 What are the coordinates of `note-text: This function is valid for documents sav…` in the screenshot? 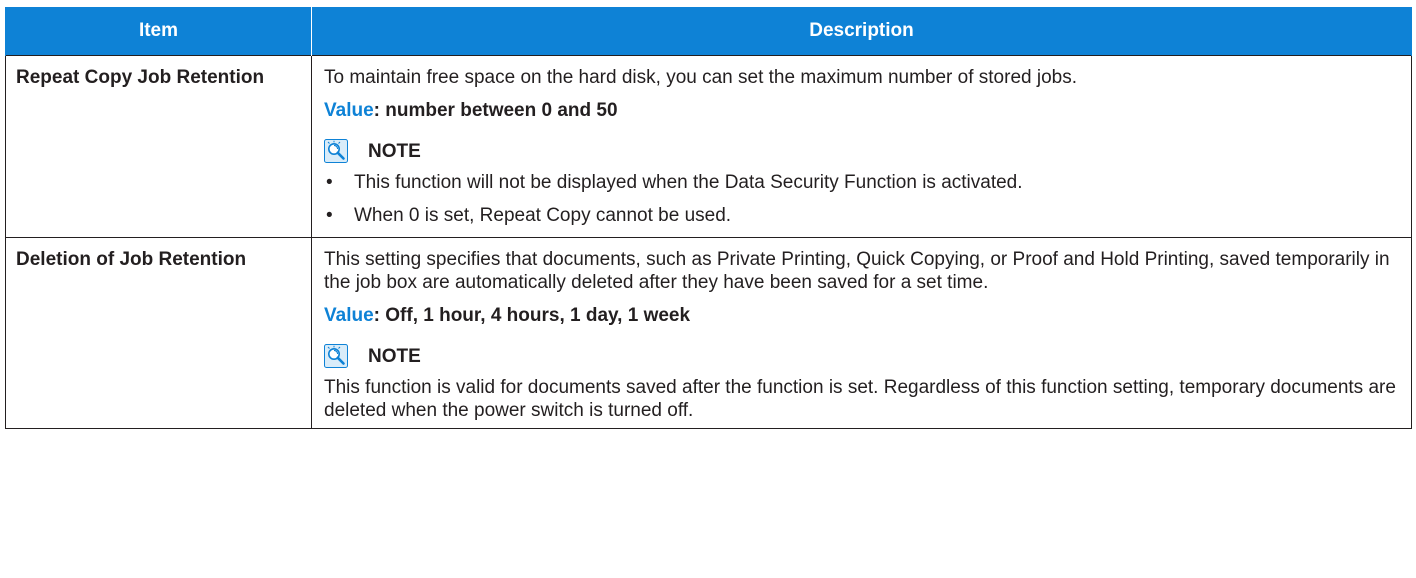 It's located at (860, 399).